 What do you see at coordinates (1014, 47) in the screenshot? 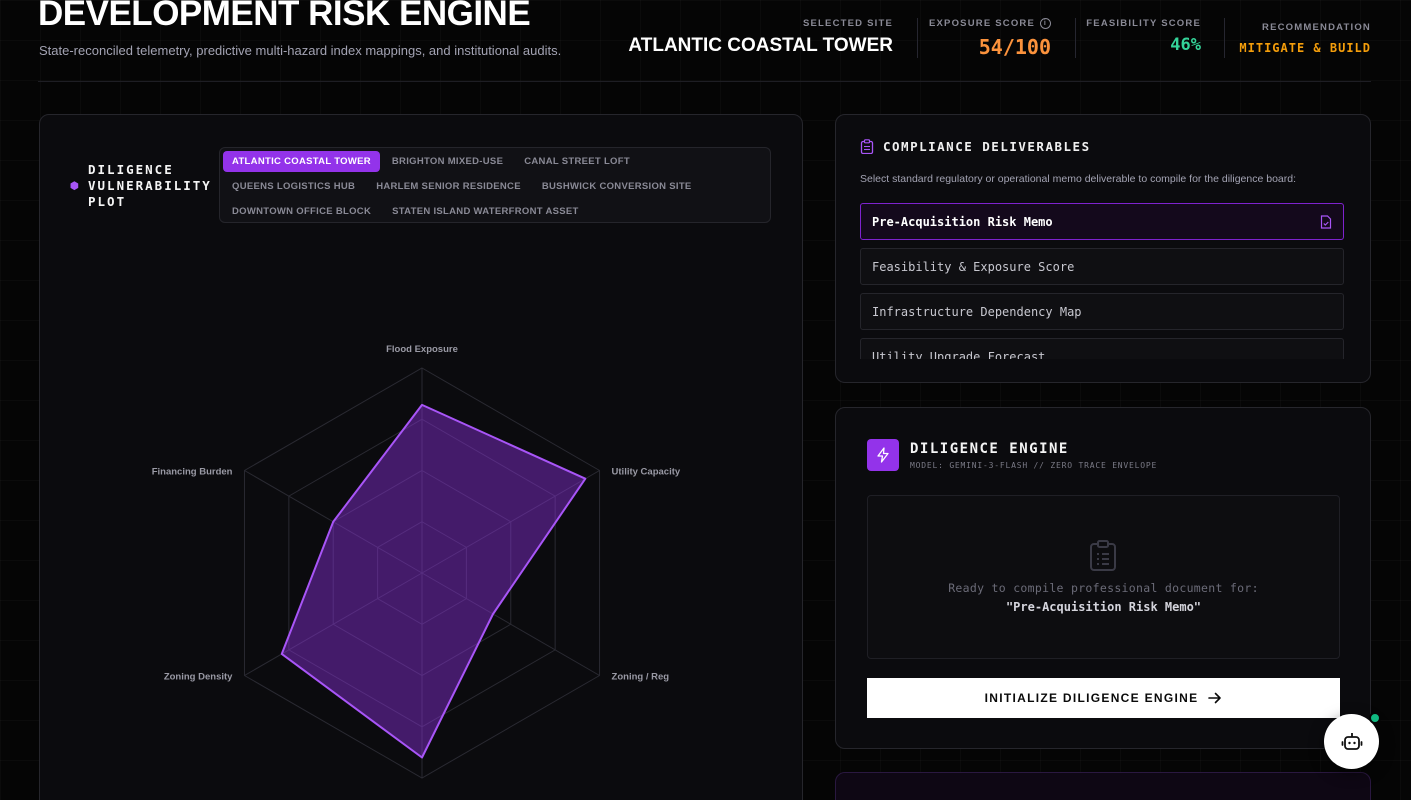
I see `exposure-value: 54/100` at bounding box center [1014, 47].